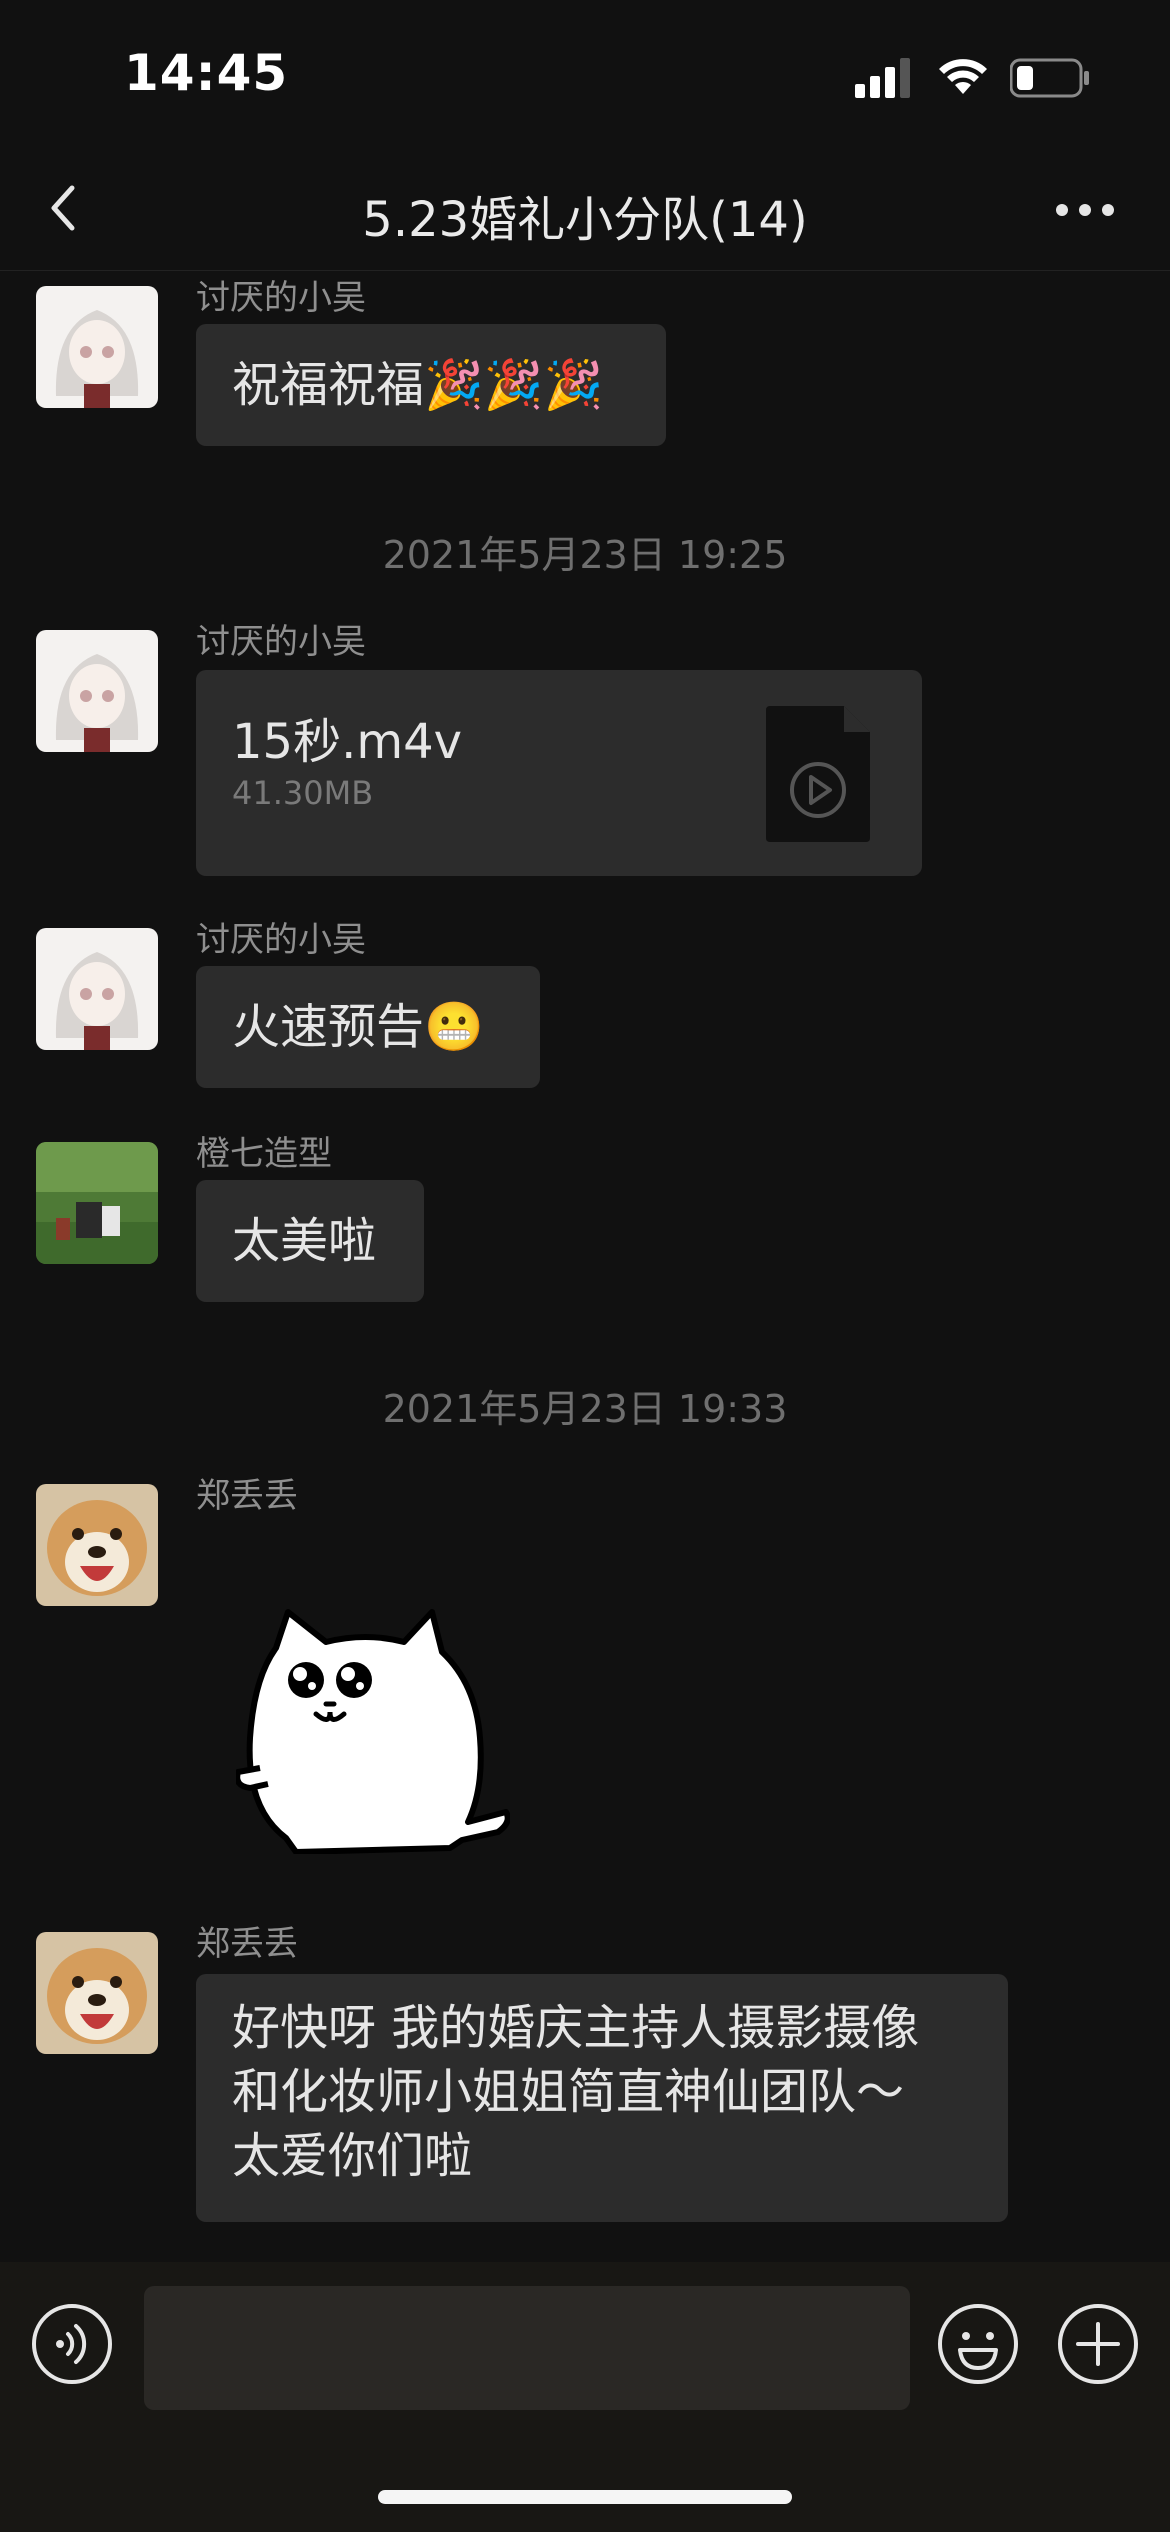 Image resolution: width=1170 pixels, height=2532 pixels. I want to click on cellular-signal-icon, so click(882, 78).